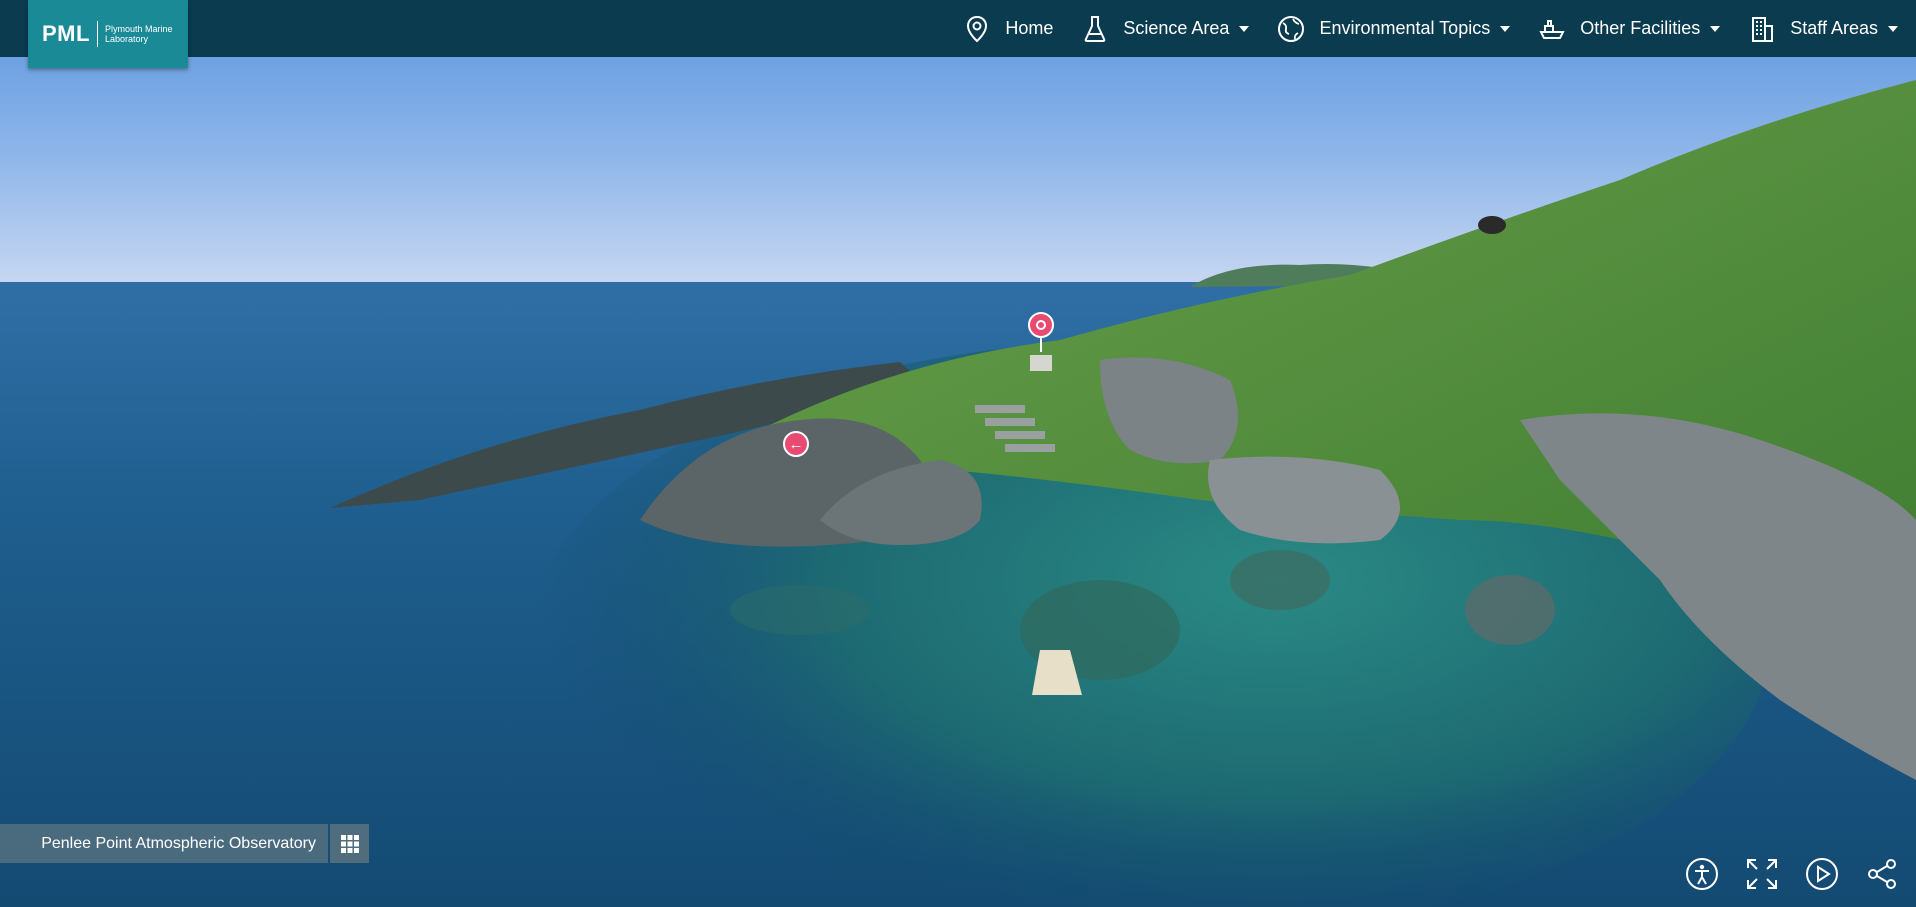 Image resolution: width=1916 pixels, height=907 pixels. Describe the element at coordinates (1882, 874) in the screenshot. I see `share-icon` at that location.